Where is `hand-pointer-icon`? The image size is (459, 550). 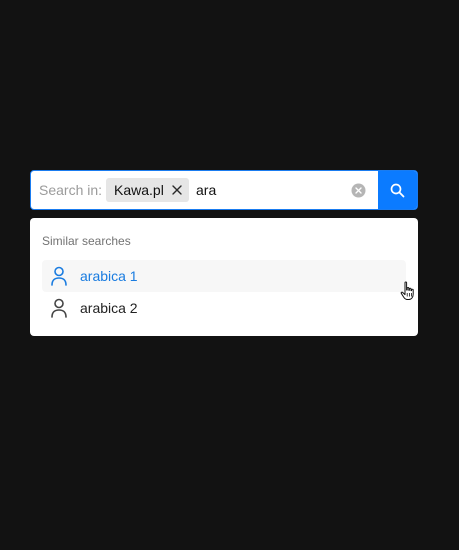
hand-pointer-icon is located at coordinates (407, 290).